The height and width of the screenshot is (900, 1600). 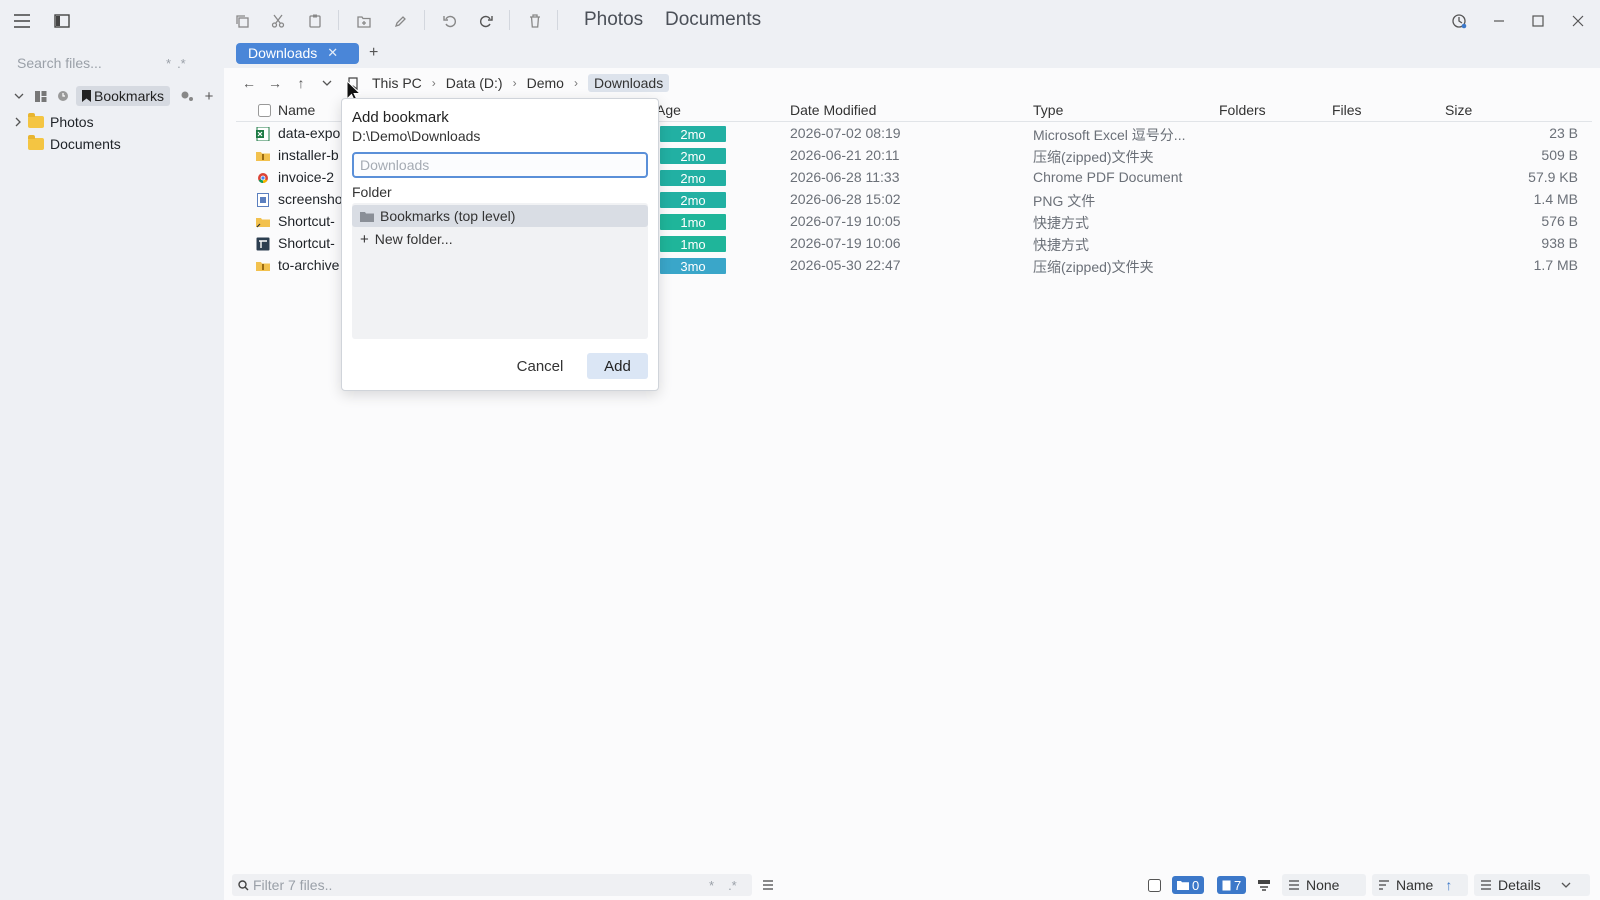 I want to click on view-mode-value: Details, so click(x=1519, y=885).